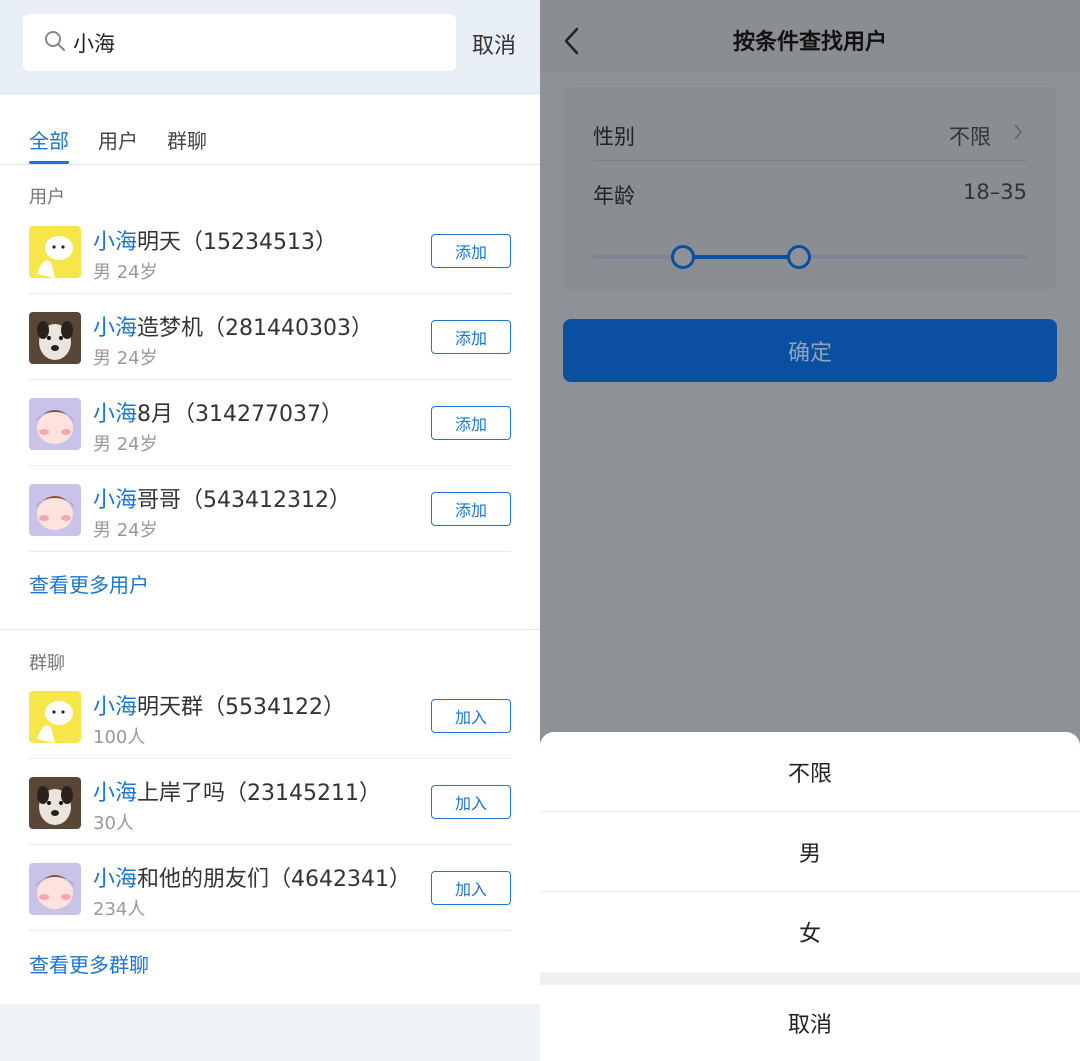  What do you see at coordinates (222, 500) in the screenshot?
I see `user-name: 小海哥哥（543412312）` at bounding box center [222, 500].